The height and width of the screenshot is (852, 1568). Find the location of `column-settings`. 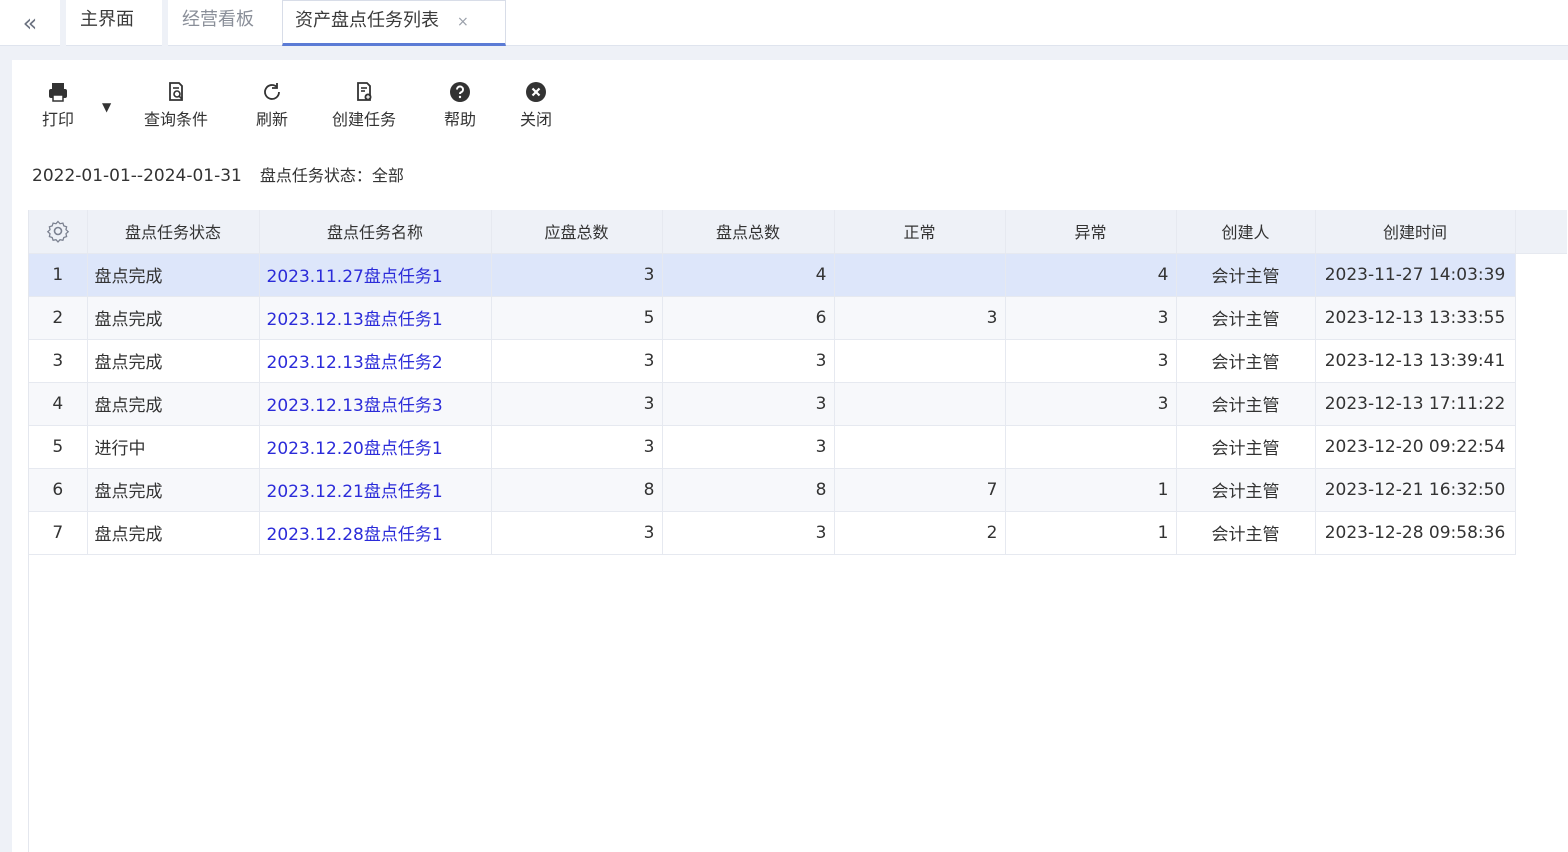

column-settings is located at coordinates (58, 232).